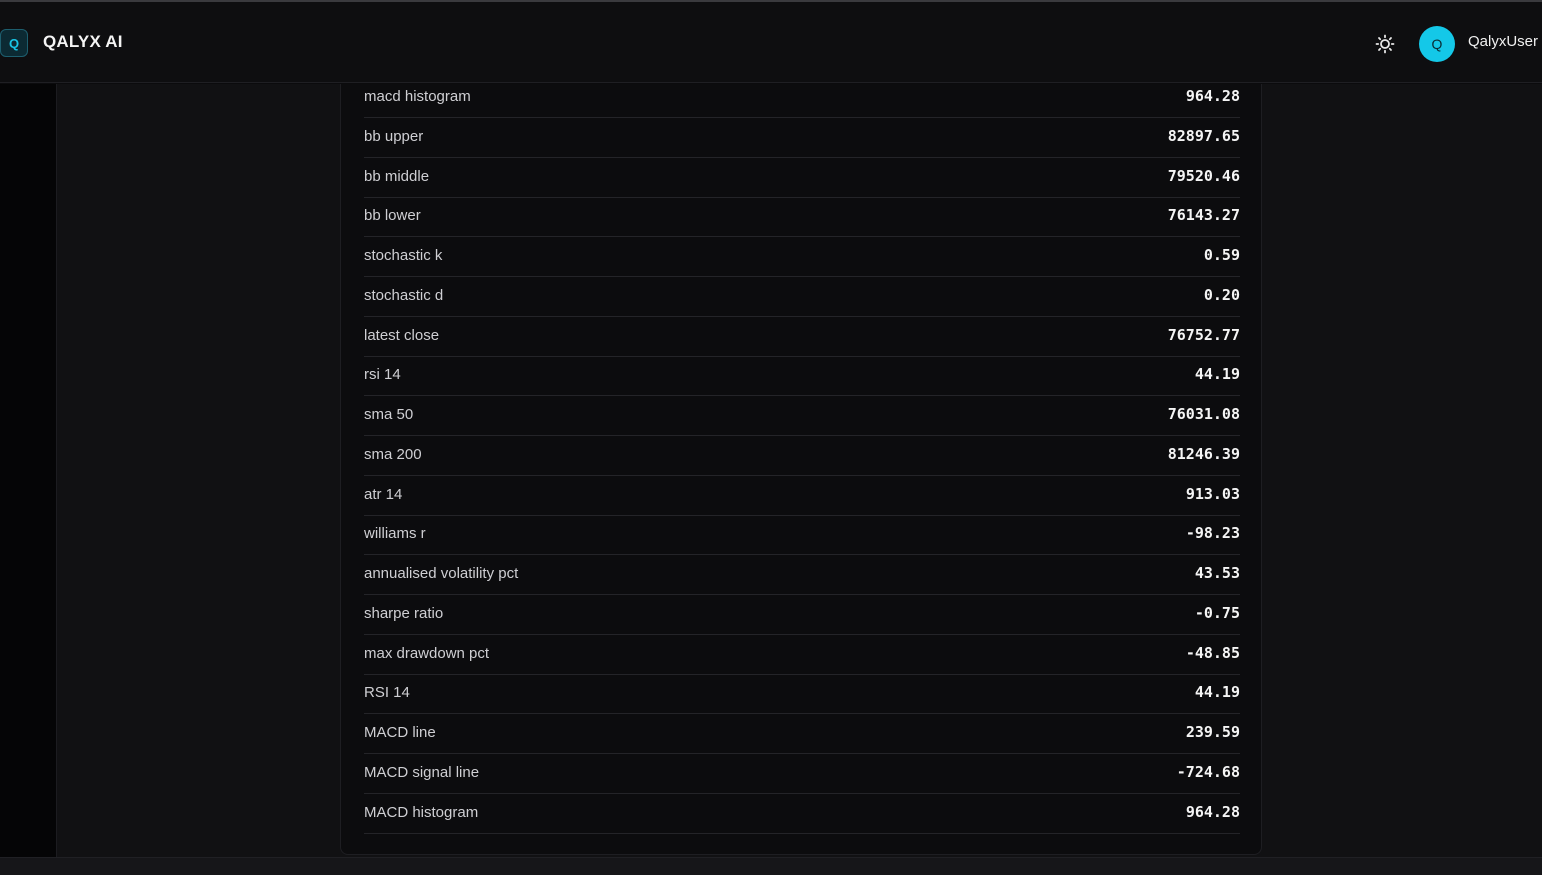  I want to click on theme-toggle-button, so click(1385, 44).